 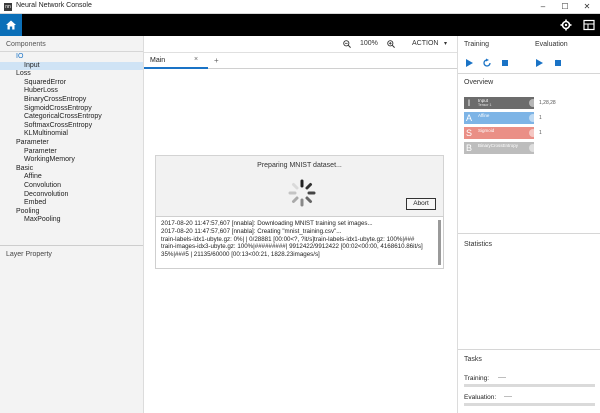 What do you see at coordinates (529, 404) in the screenshot?
I see `evaluation-progress-bar` at bounding box center [529, 404].